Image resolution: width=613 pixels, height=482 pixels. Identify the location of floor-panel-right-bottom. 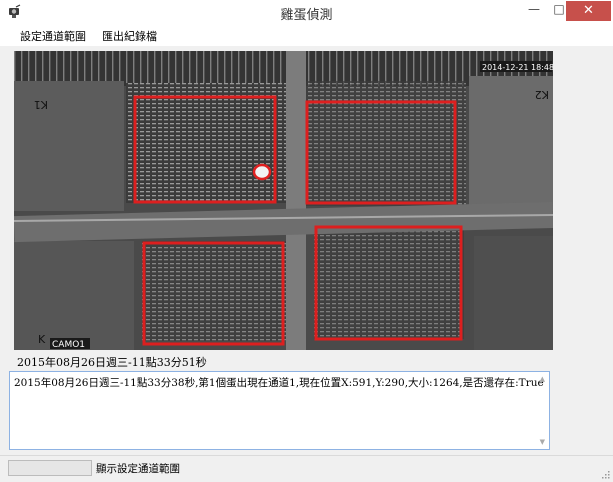
(513, 293).